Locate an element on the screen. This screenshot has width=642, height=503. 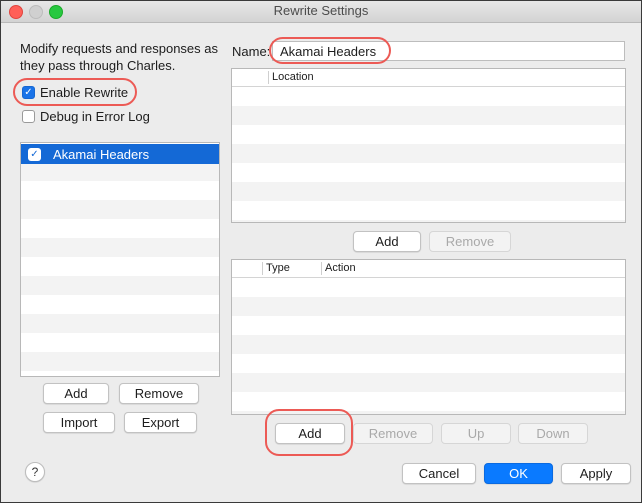
export-button: Export is located at coordinates (160, 422).